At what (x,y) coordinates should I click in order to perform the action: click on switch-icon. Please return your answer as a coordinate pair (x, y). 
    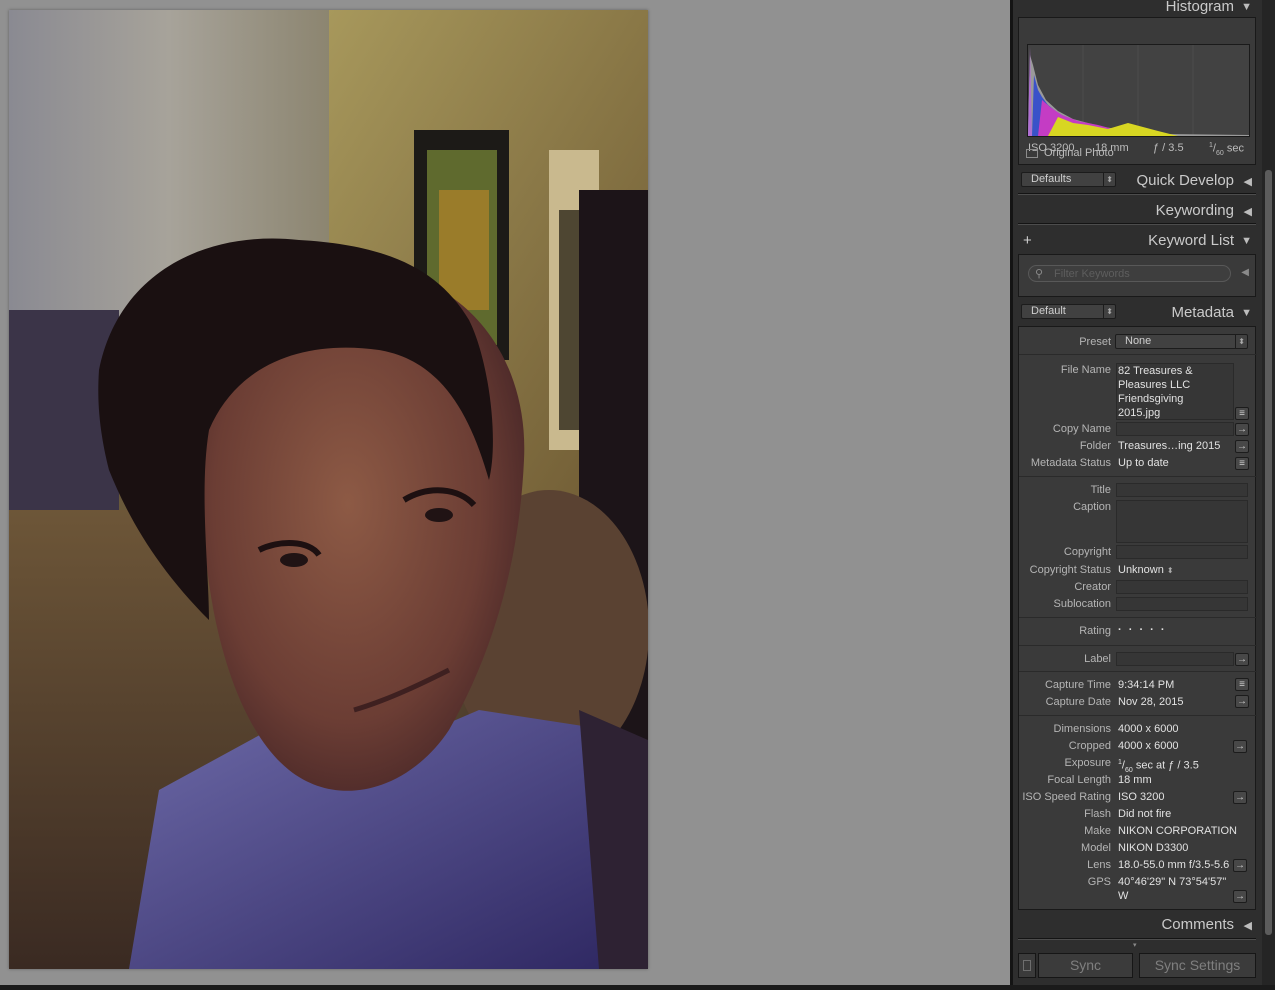
    Looking at the image, I should click on (1027, 965).